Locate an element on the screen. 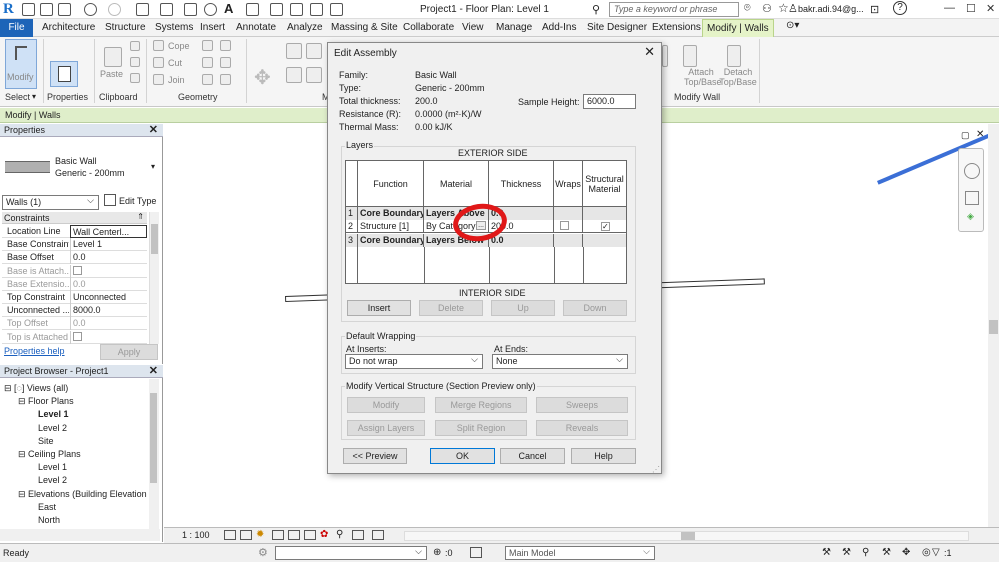 Image resolution: width=999 pixels, height=562 pixels. search-icon: ⚲ is located at coordinates (596, 9).